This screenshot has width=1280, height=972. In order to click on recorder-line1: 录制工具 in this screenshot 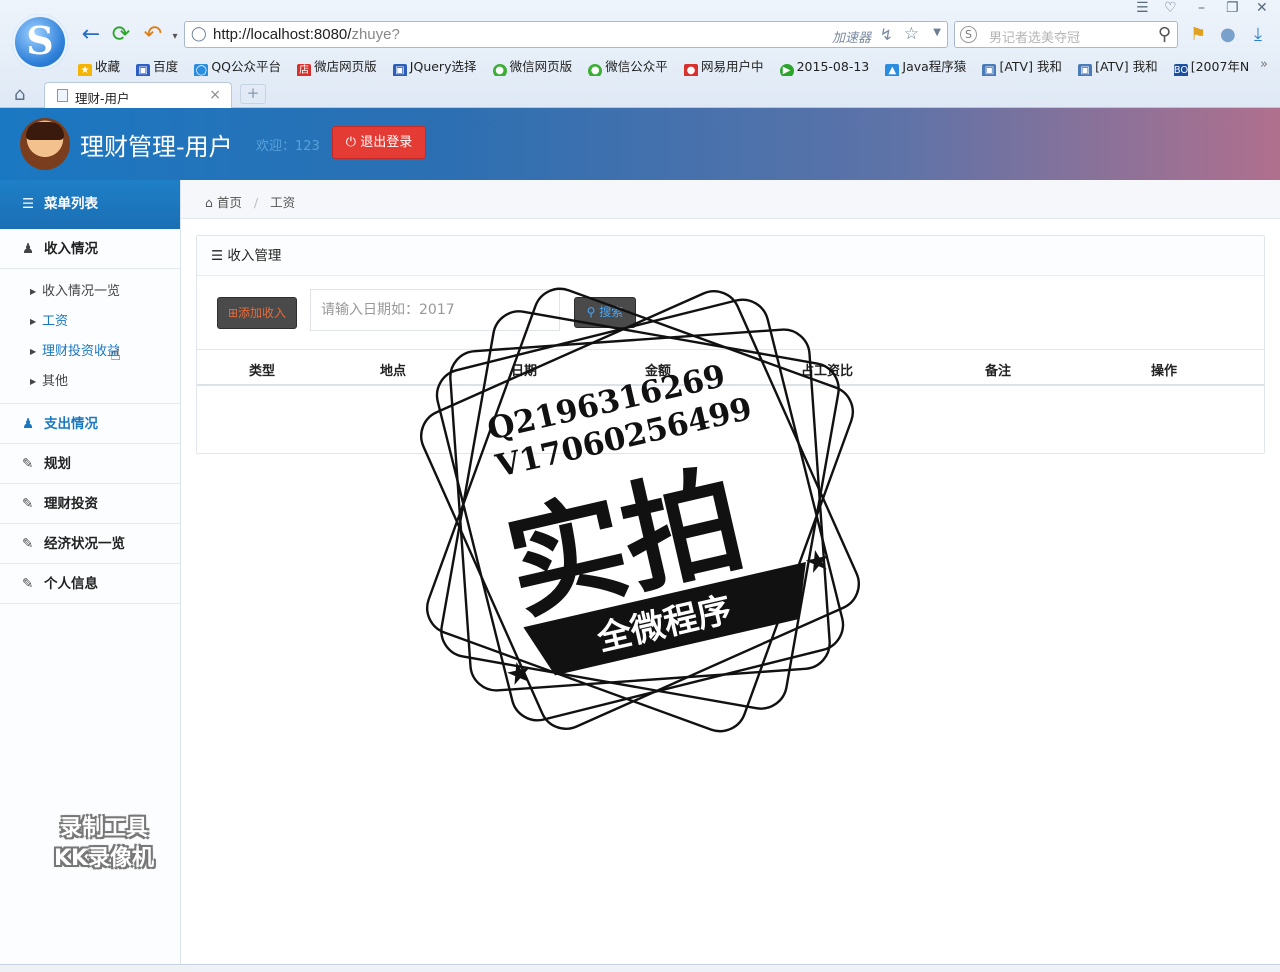, I will do `click(103, 828)`.